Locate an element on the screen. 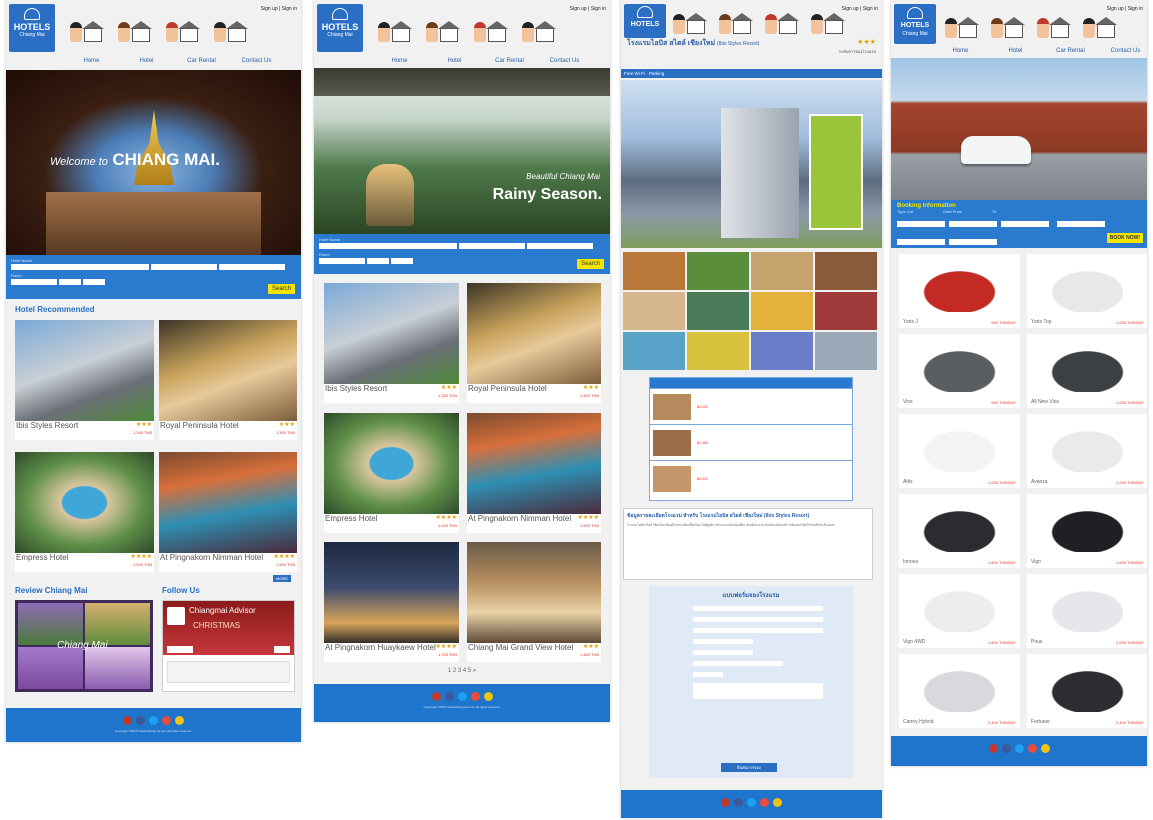 Image resolution: width=1153 pixels, height=820 pixels. hotel-card: Empress Hotel ★★★★ 1,540 THB is located at coordinates (391, 473).